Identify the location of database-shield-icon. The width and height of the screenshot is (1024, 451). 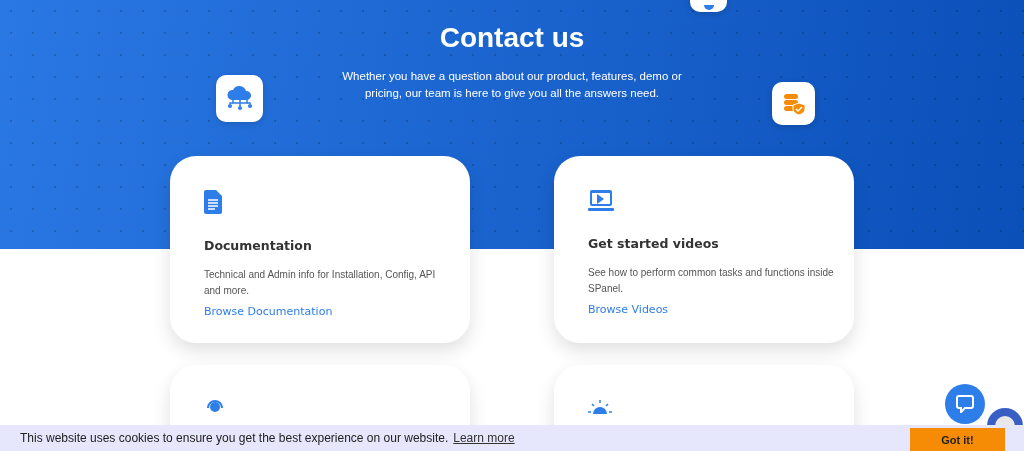
(793, 103).